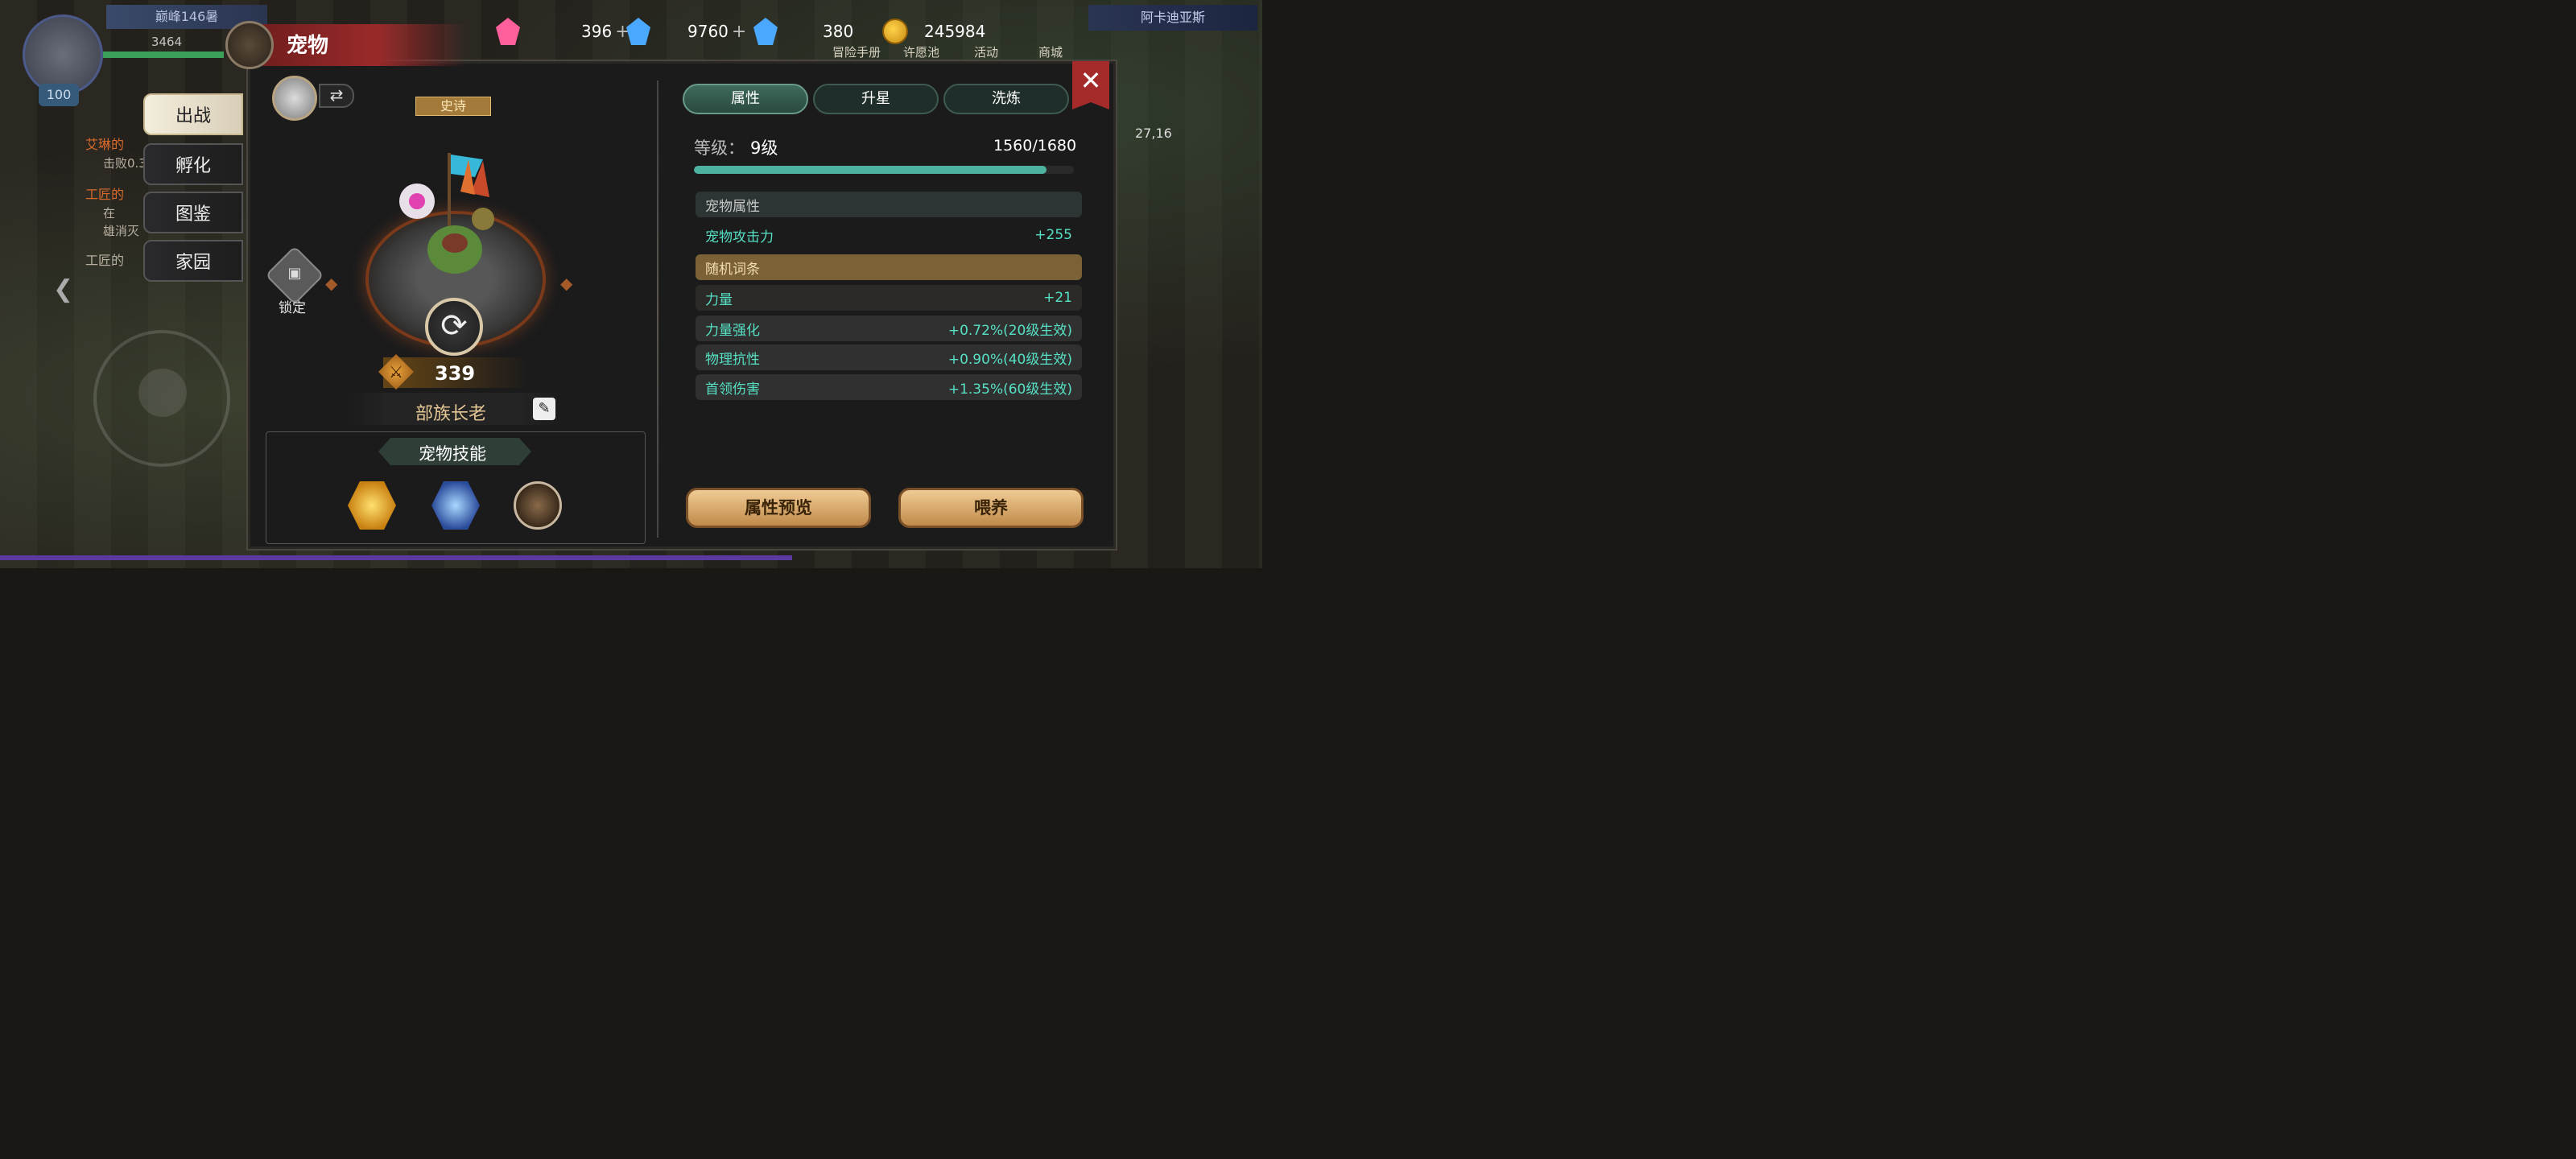  I want to click on tab-codex: 图鉴, so click(193, 212).